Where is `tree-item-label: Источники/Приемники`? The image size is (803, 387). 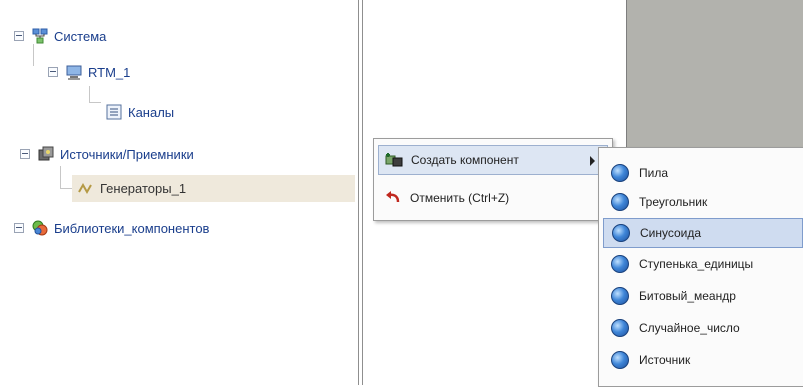 tree-item-label: Источники/Приемники is located at coordinates (127, 154).